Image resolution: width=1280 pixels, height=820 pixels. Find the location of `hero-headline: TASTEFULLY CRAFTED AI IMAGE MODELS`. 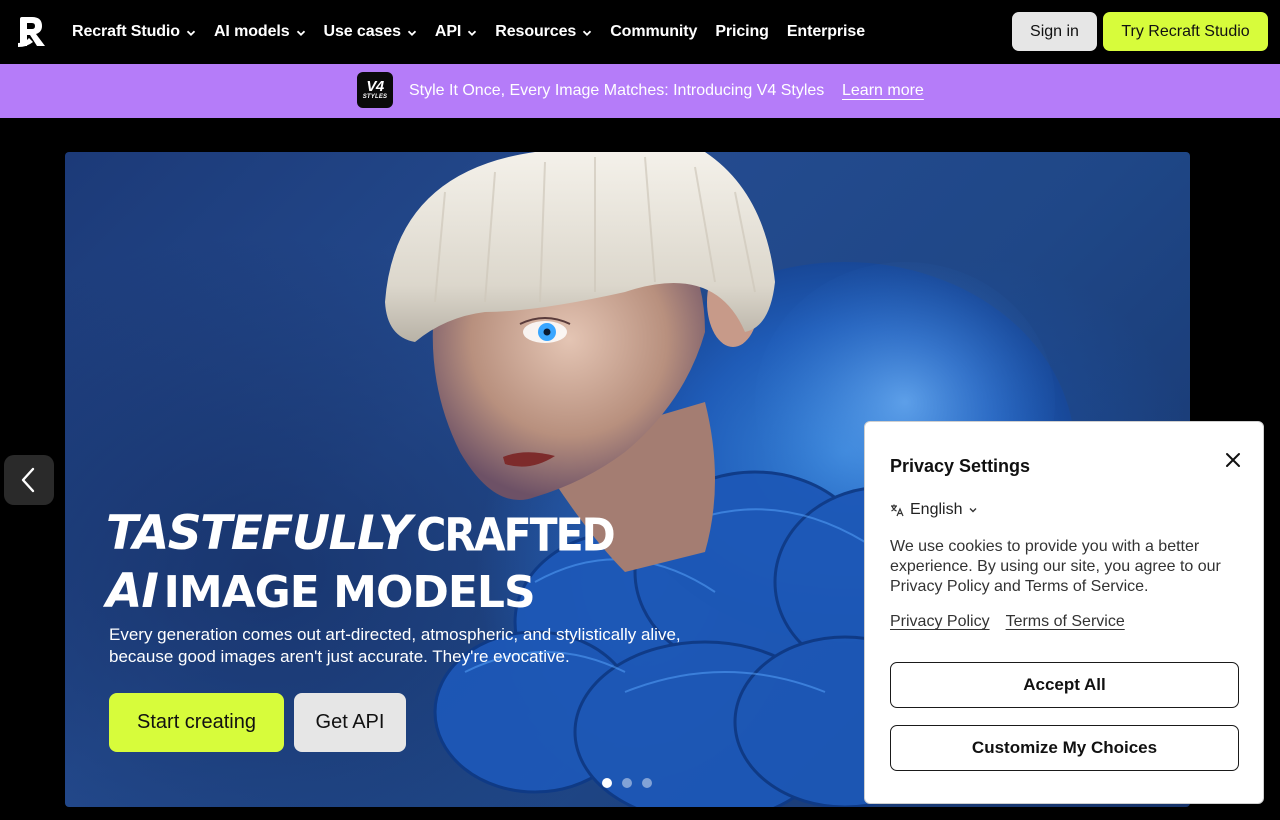

hero-headline: TASTEFULLY CRAFTED AI IMAGE MODELS is located at coordinates (361, 567).